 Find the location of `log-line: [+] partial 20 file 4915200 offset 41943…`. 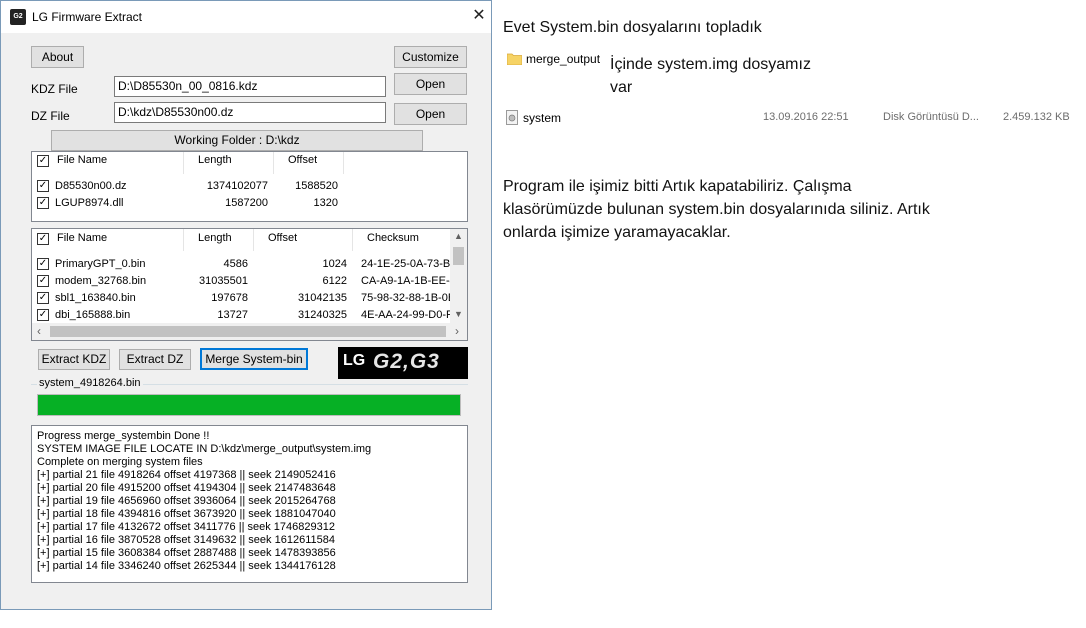

log-line: [+] partial 20 file 4915200 offset 41943… is located at coordinates (186, 488).